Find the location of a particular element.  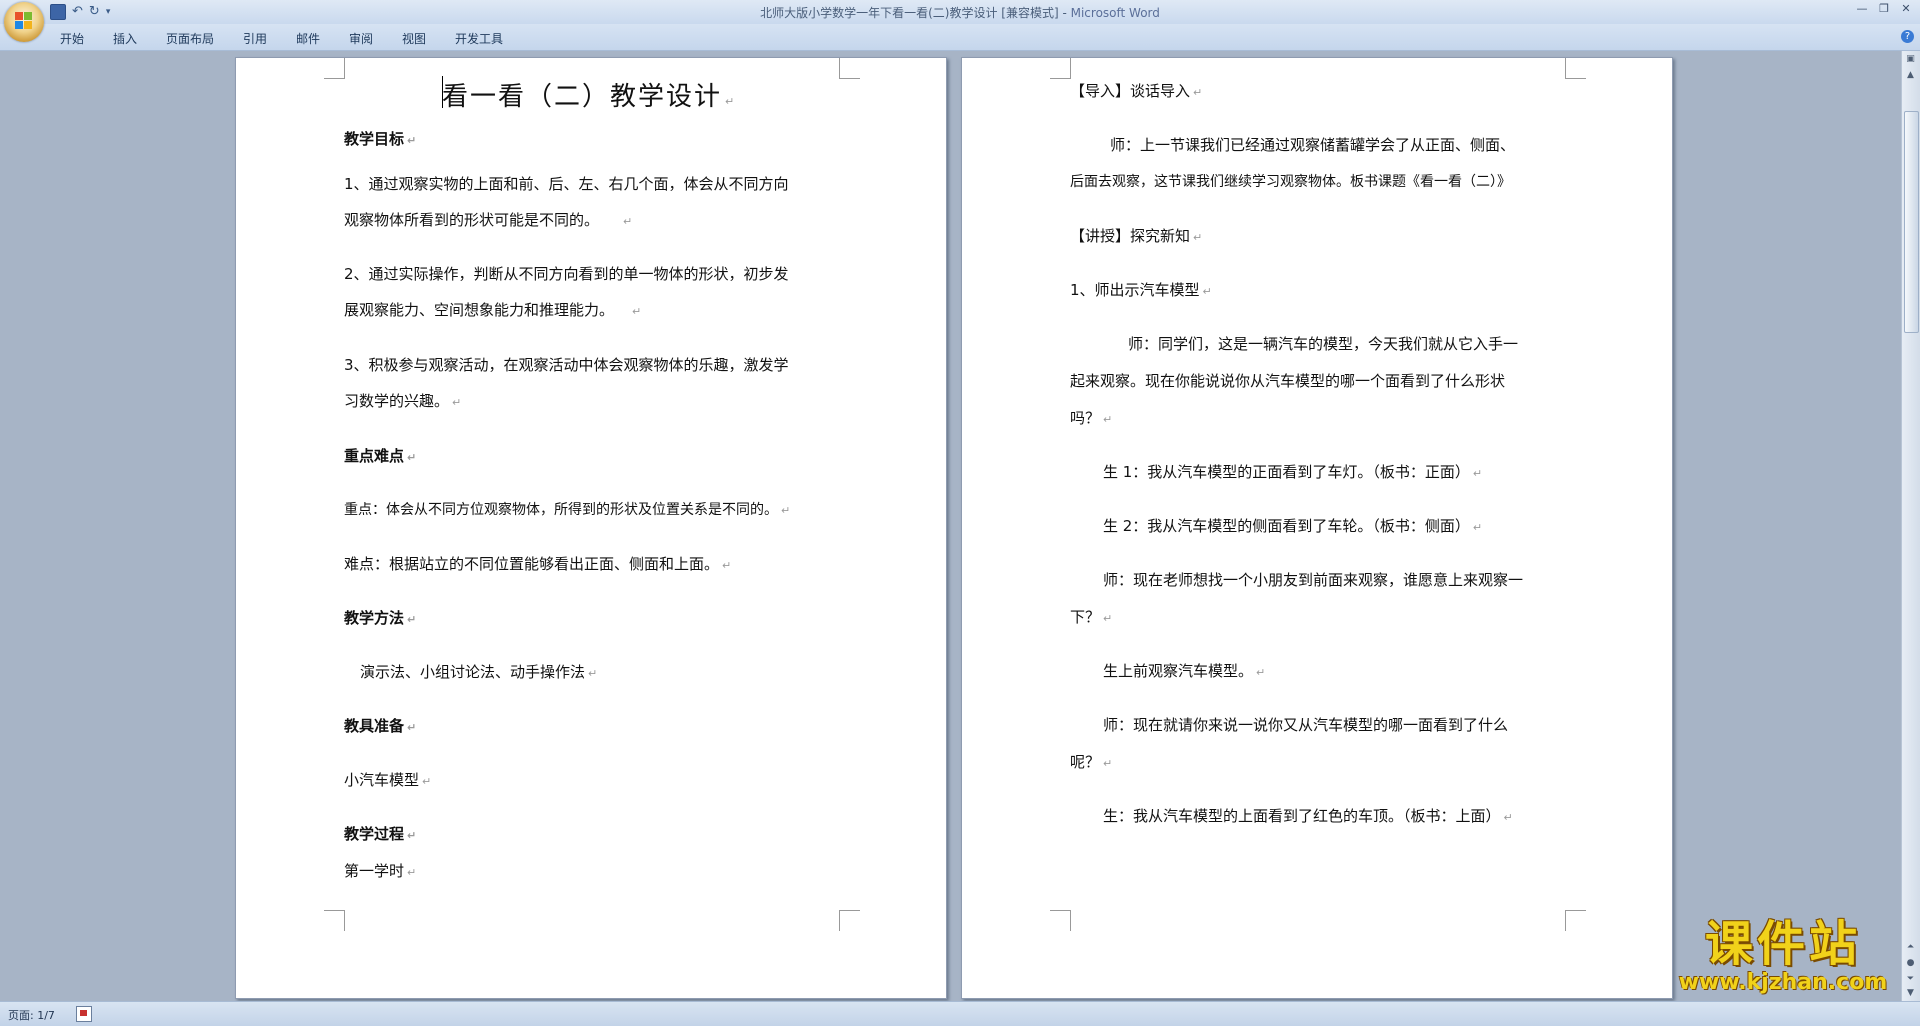

paragraph-line: 生上前观察汽车模型。 ↵ is located at coordinates (1184, 670).